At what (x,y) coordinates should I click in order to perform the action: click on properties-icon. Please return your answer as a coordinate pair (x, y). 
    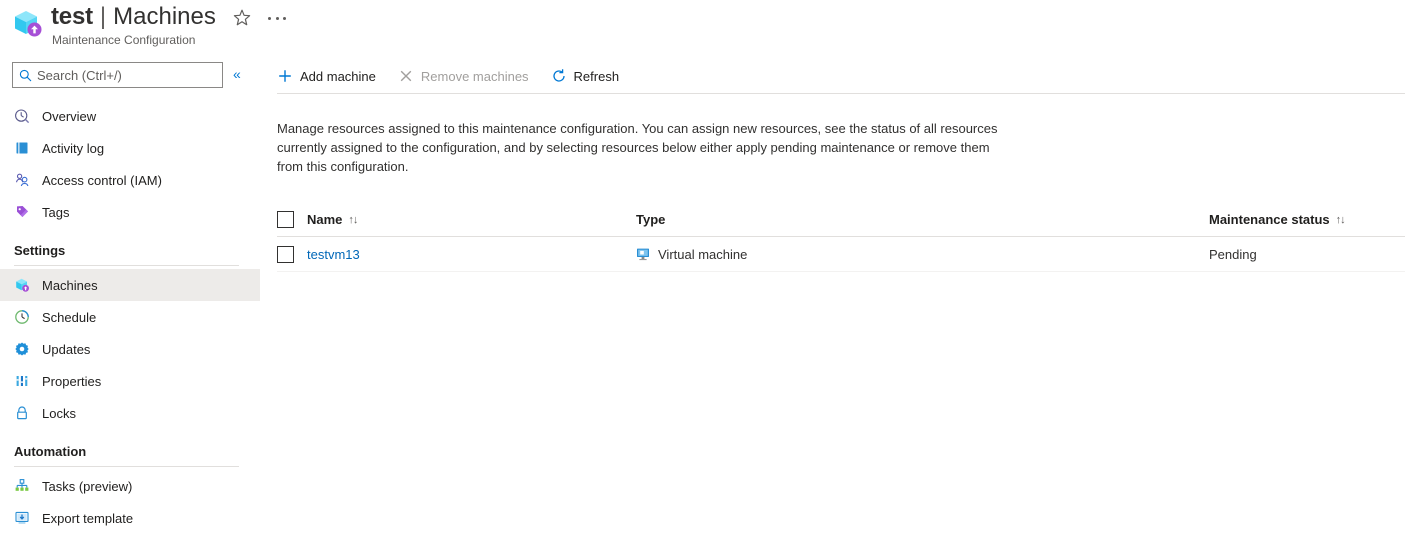
    Looking at the image, I should click on (22, 381).